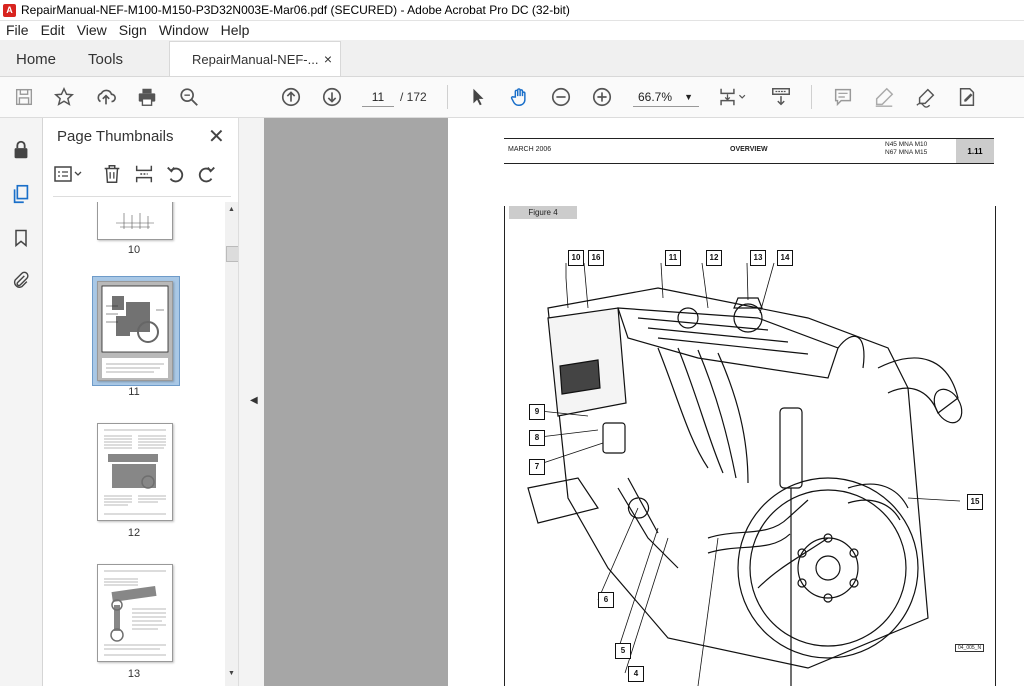  What do you see at coordinates (21, 194) in the screenshot?
I see `page-thumbnails-icon` at bounding box center [21, 194].